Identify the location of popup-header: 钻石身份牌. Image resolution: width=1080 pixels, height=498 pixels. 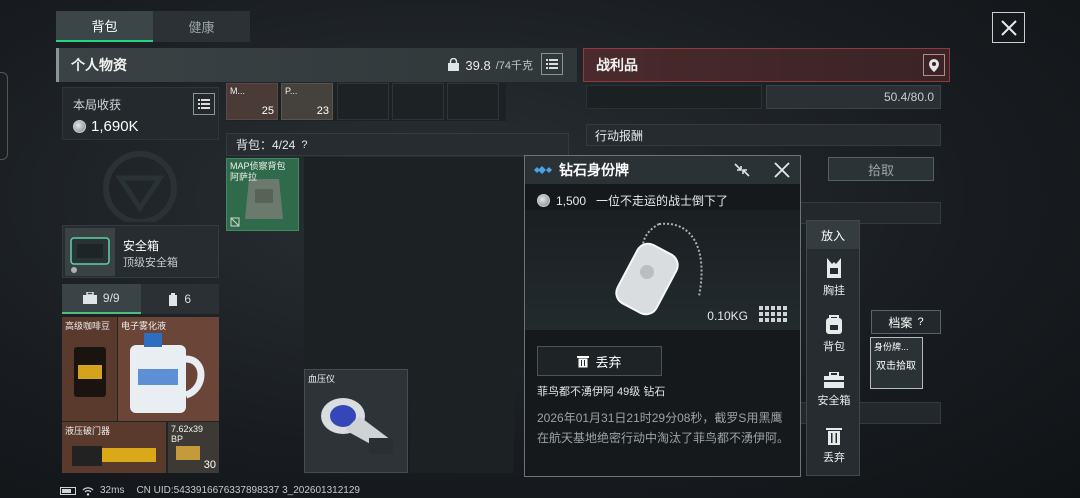
(662, 170).